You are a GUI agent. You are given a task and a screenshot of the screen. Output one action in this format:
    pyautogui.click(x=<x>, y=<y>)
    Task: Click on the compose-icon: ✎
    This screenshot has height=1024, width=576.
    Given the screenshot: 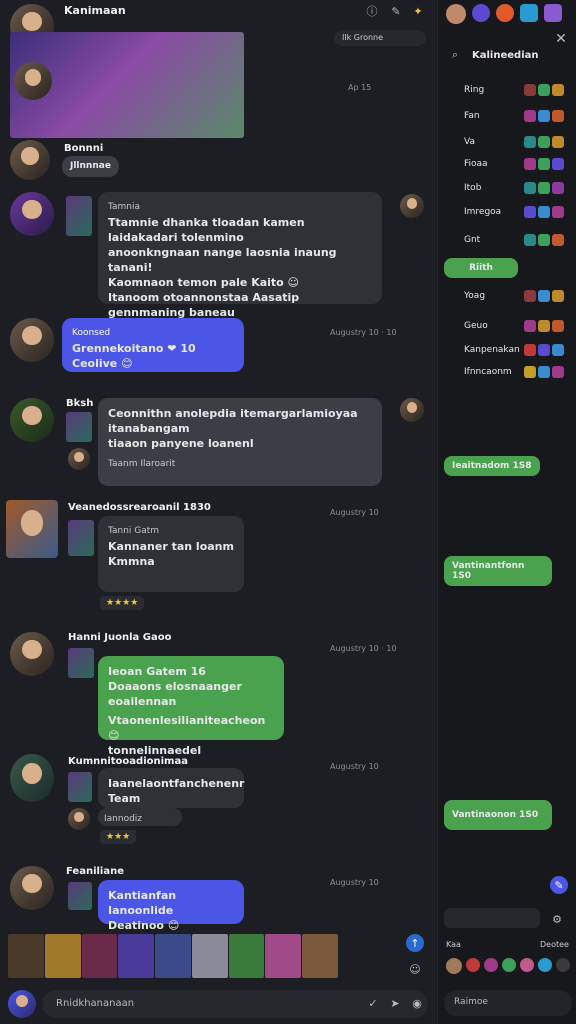 What is the action you would take?
    pyautogui.click(x=559, y=885)
    